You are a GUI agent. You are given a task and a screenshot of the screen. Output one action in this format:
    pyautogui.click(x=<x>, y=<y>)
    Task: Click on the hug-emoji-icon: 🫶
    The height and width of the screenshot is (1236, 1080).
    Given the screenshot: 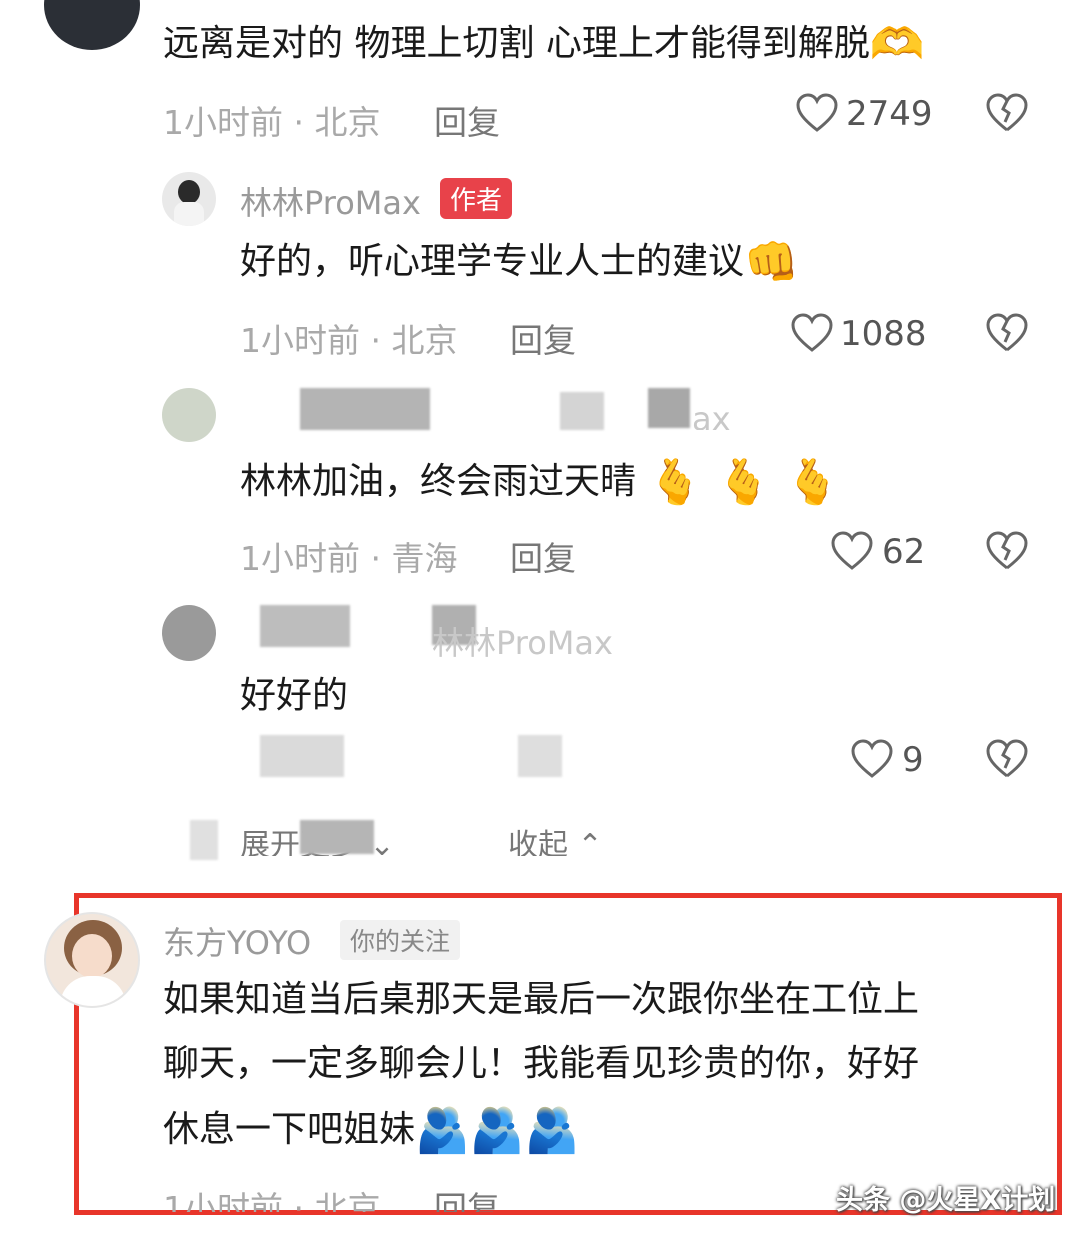 What is the action you would take?
    pyautogui.click(x=897, y=44)
    